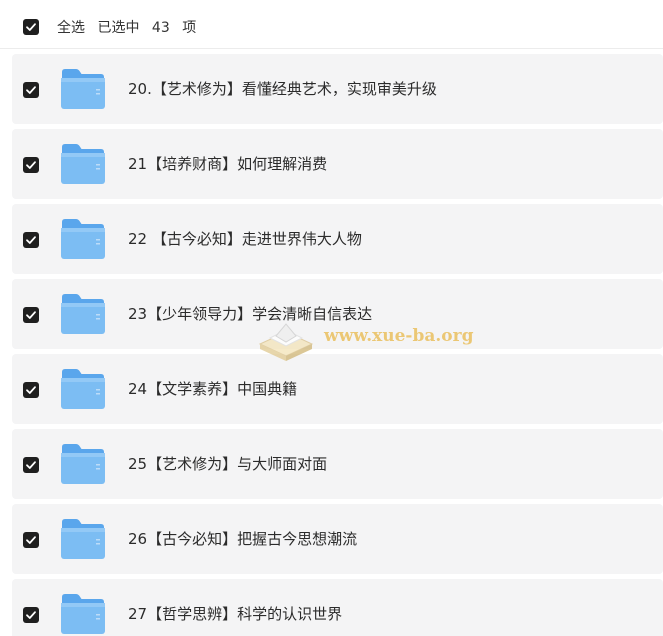  I want to click on item-label: 22 【古今必知】走进世界伟大人物, so click(245, 239).